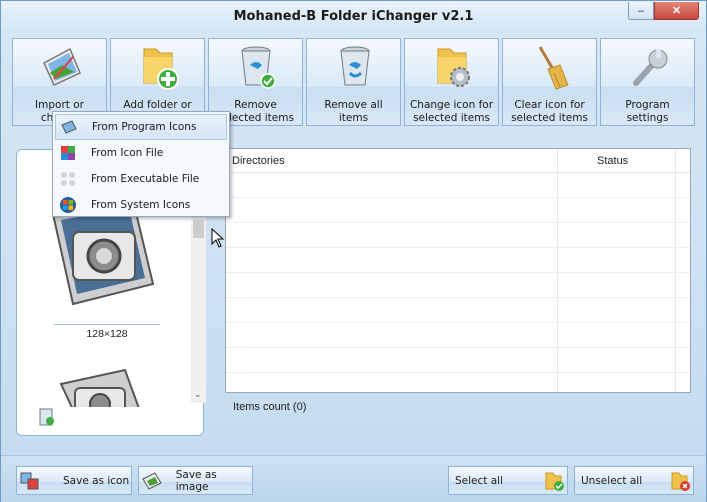 The height and width of the screenshot is (502, 707). I want to click on select-all-label: Select all, so click(479, 480).